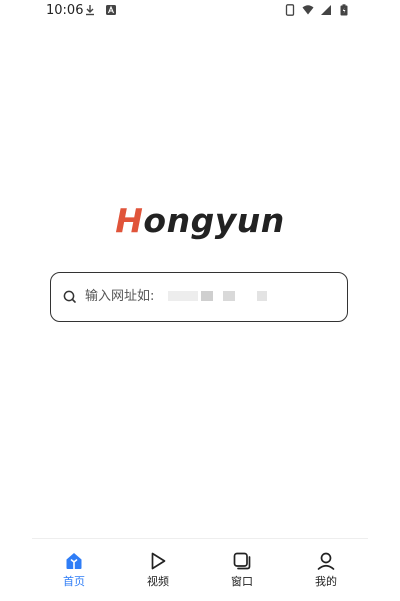 The height and width of the screenshot is (601, 400). Describe the element at coordinates (129, 220) in the screenshot. I see `brand-logo-initial: H` at that location.